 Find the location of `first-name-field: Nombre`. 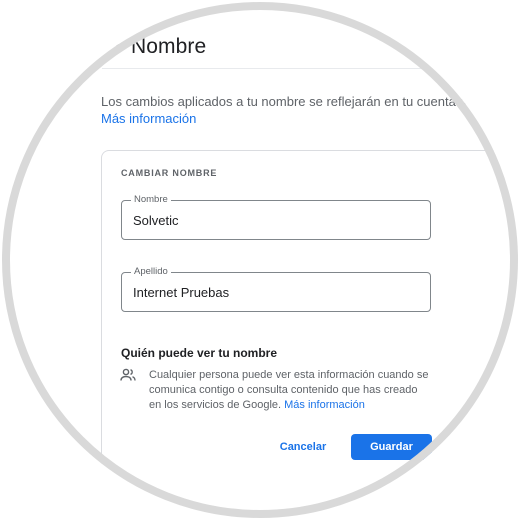

first-name-field: Nombre is located at coordinates (276, 217).